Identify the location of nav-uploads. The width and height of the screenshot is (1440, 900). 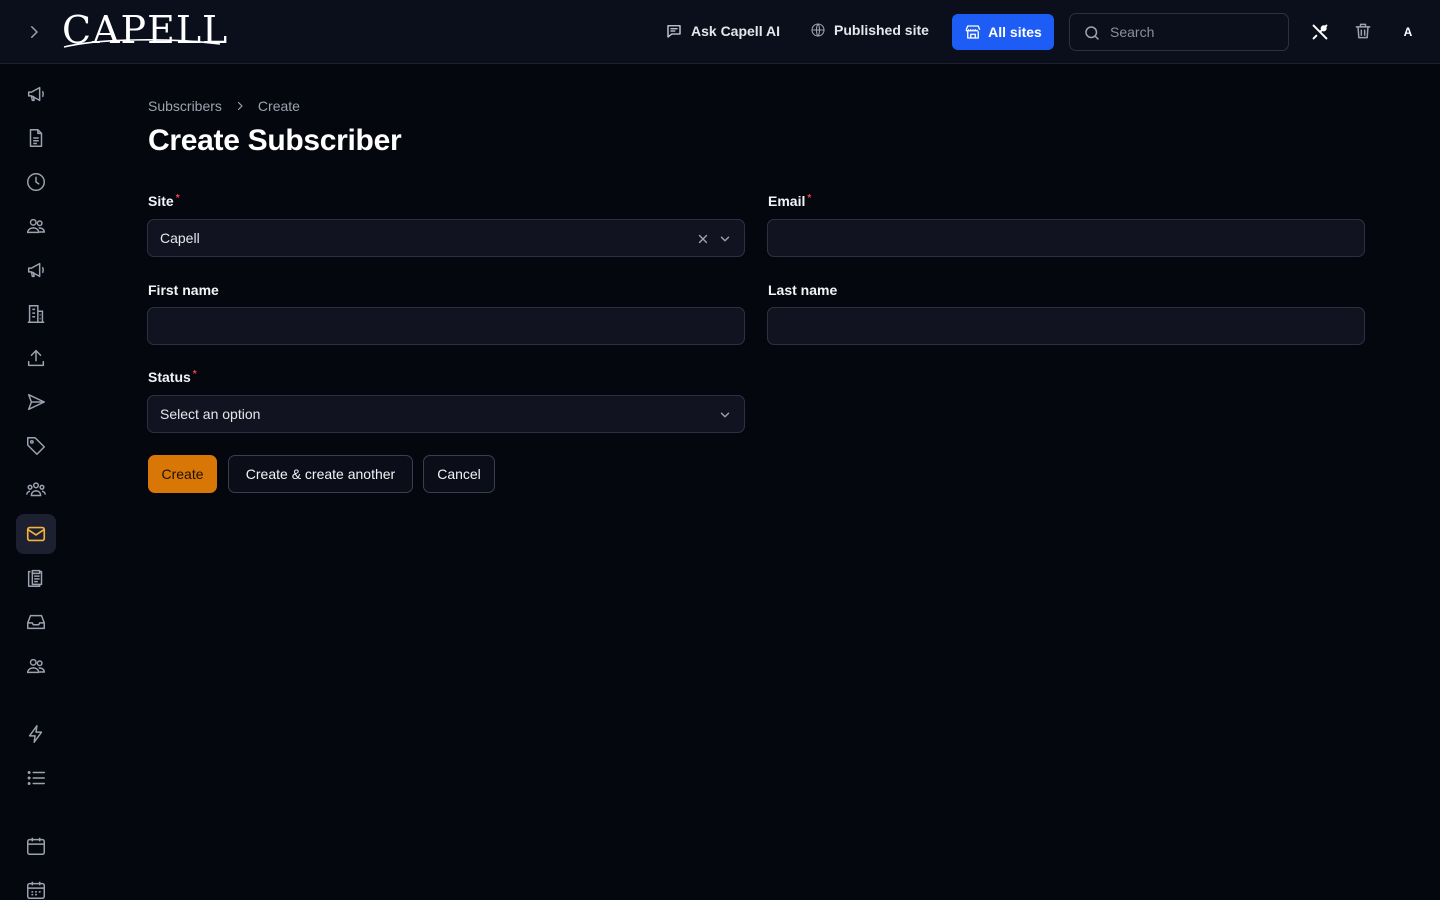
(36, 358).